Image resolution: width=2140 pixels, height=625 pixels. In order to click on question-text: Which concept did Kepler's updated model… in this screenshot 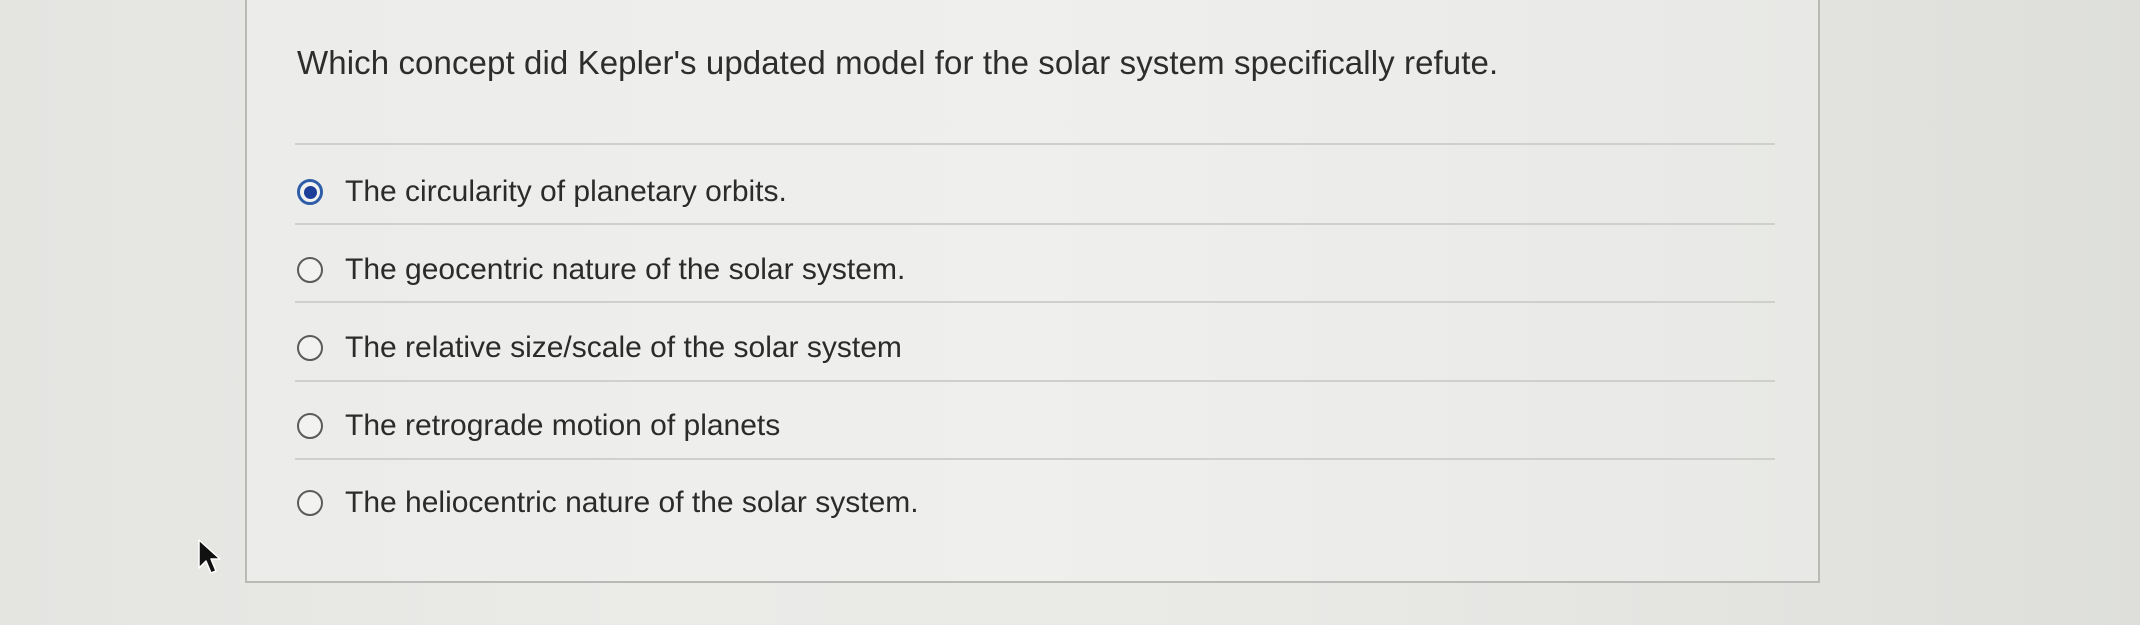, I will do `click(898, 62)`.